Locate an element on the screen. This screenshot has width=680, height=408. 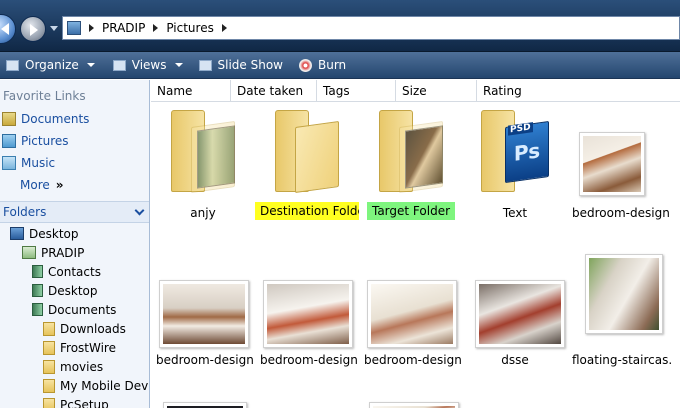
tree-node-my-mobile-devi: My Mobile Devi is located at coordinates (74, 385).